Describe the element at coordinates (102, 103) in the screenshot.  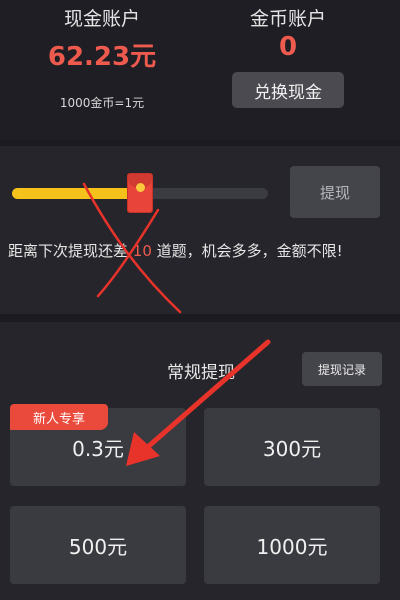
I see `exchange-rate-label: 1000金币=1元` at that location.